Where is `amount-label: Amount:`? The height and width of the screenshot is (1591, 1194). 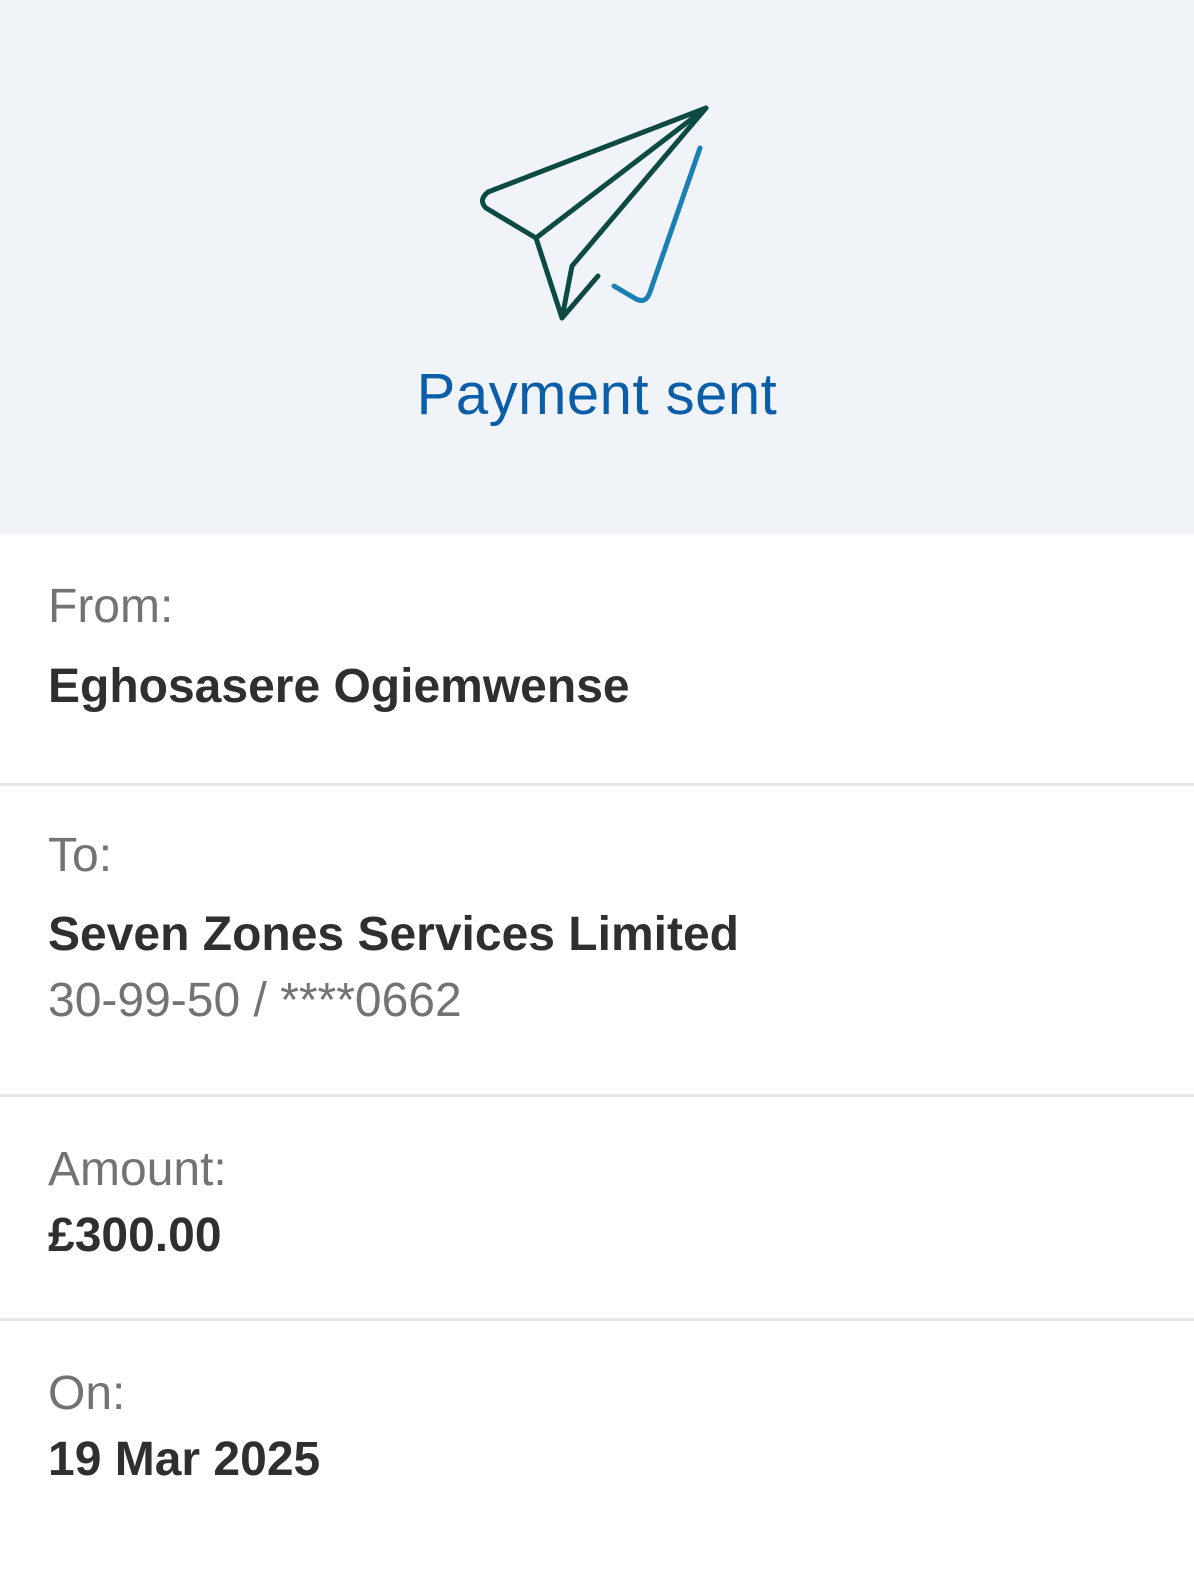 amount-label: Amount: is located at coordinates (137, 1169).